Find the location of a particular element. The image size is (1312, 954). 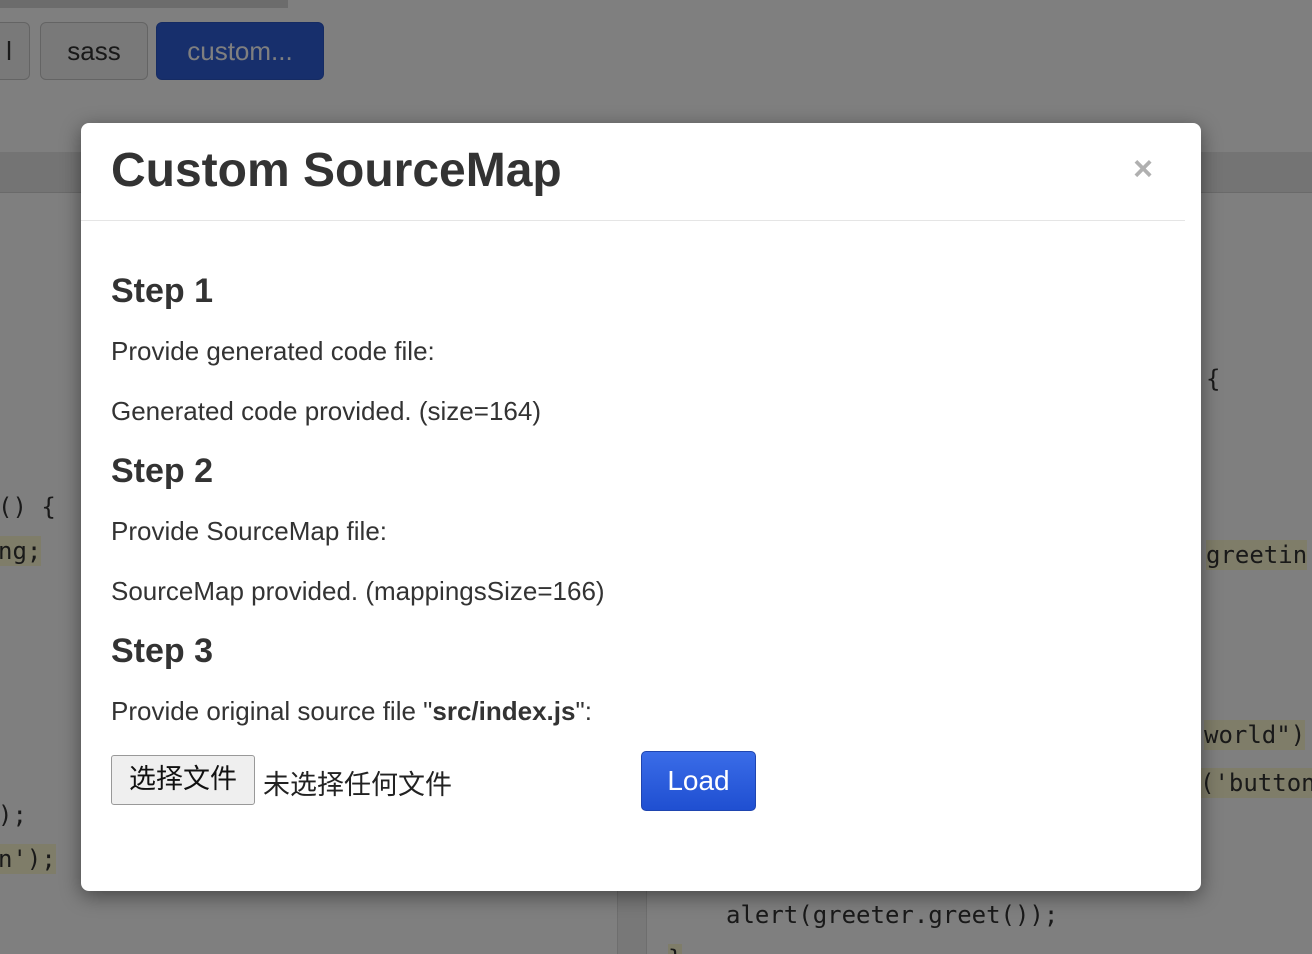

source-filename: src/index.js is located at coordinates (504, 711).